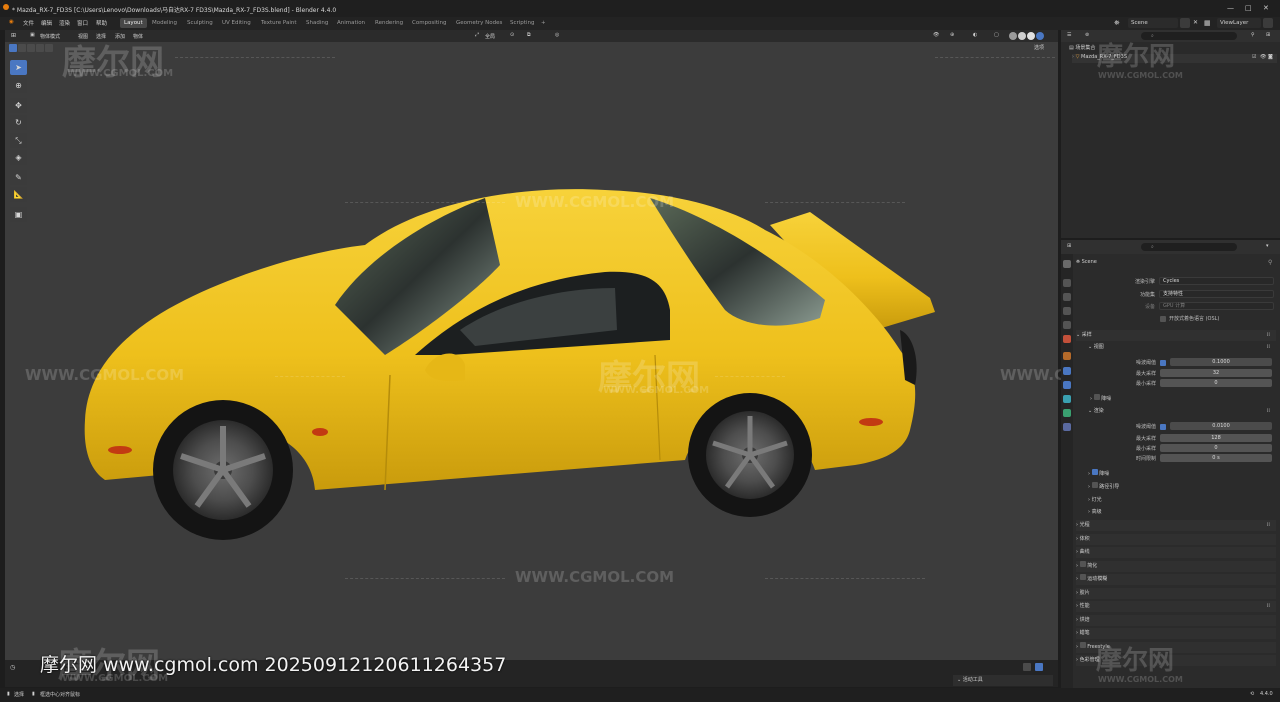 This screenshot has width=1280, height=702. Describe the element at coordinates (1073, 57) in the screenshot. I see `expand-arrow-icon: ›` at that location.